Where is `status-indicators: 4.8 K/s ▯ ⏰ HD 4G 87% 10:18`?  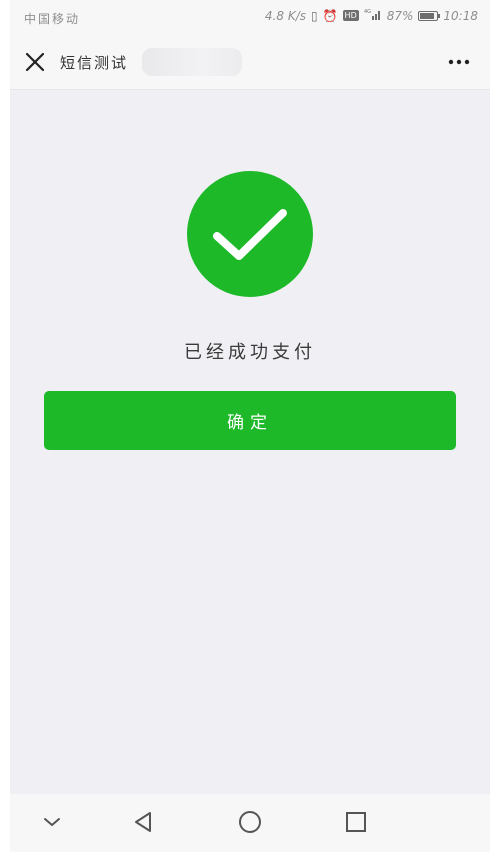 status-indicators: 4.8 K/s ▯ ⏰ HD 4G 87% 10:18 is located at coordinates (371, 15).